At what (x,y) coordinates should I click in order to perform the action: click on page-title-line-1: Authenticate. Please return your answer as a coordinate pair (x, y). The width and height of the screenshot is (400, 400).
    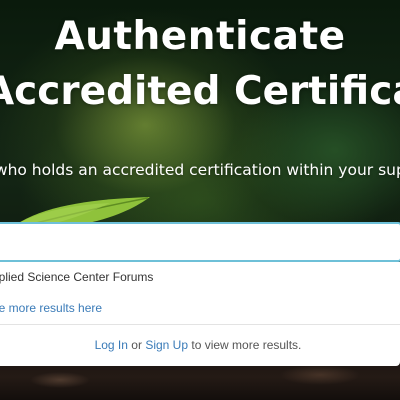
    Looking at the image, I should click on (200, 36).